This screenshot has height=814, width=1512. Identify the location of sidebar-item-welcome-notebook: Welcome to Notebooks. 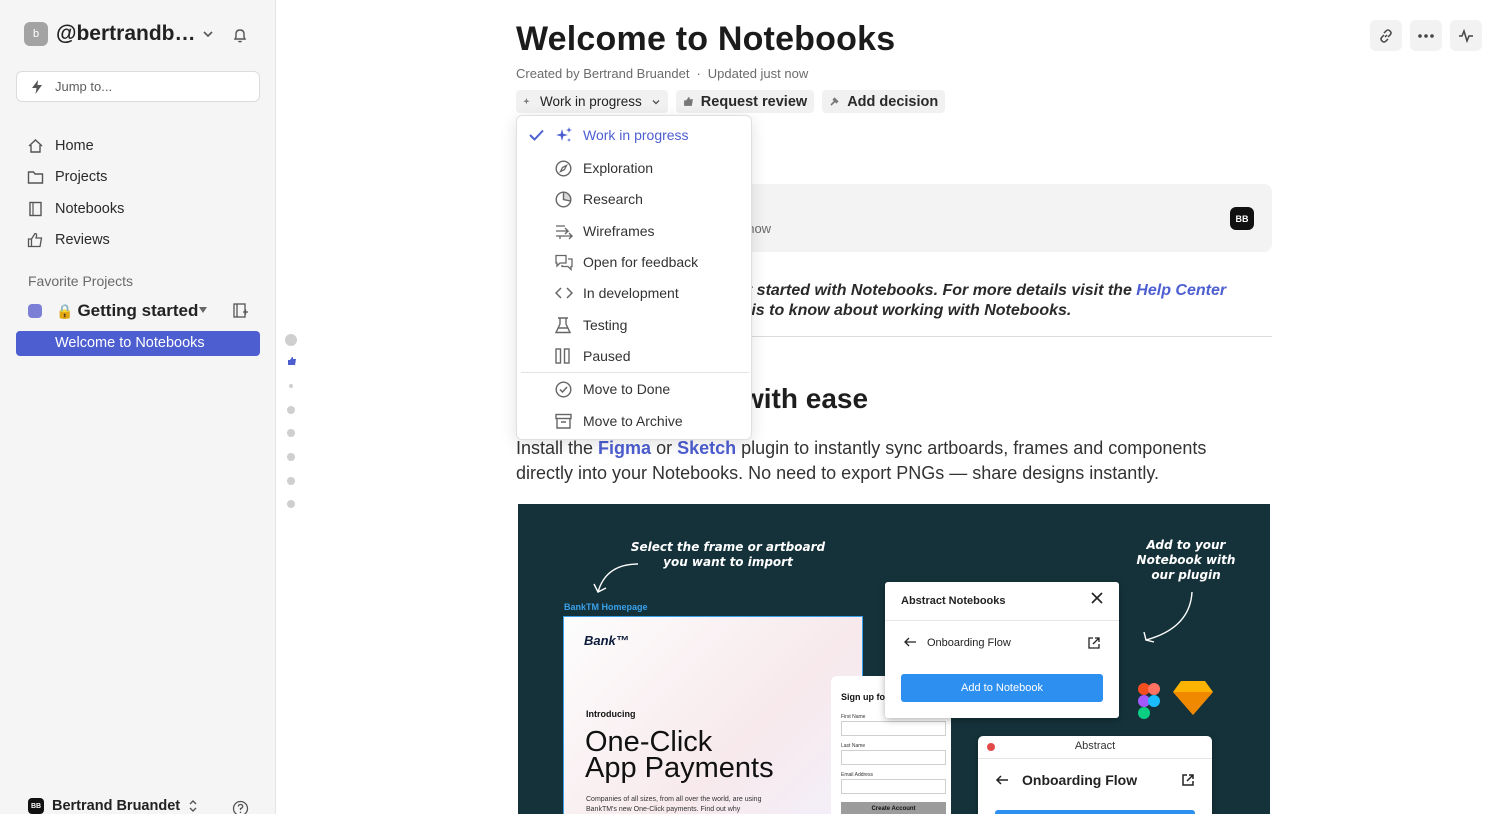
(138, 343).